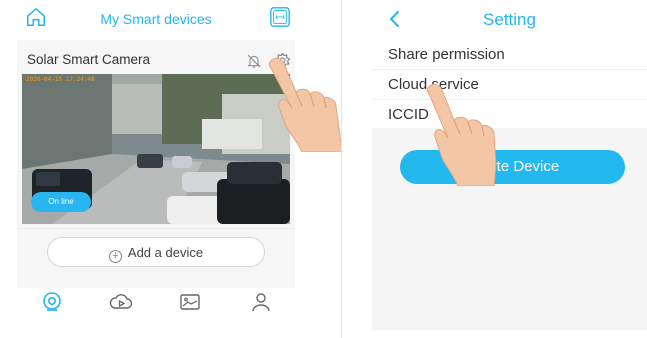  Describe the element at coordinates (341, 169) in the screenshot. I see `screen-divider` at that location.